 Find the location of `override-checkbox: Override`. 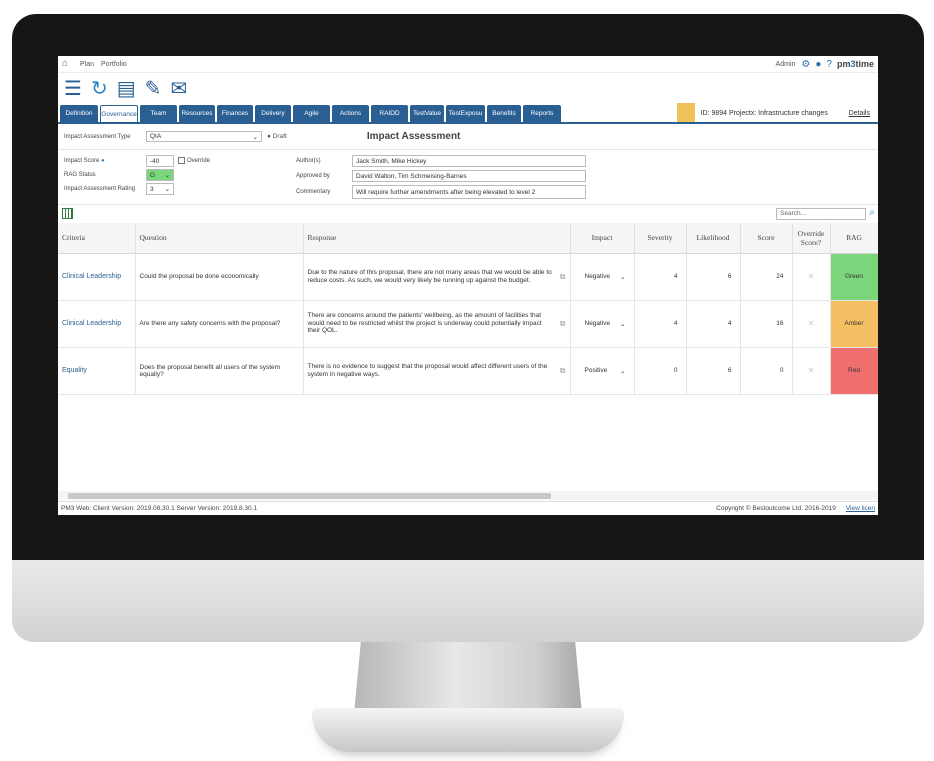

override-checkbox: Override is located at coordinates (194, 160).